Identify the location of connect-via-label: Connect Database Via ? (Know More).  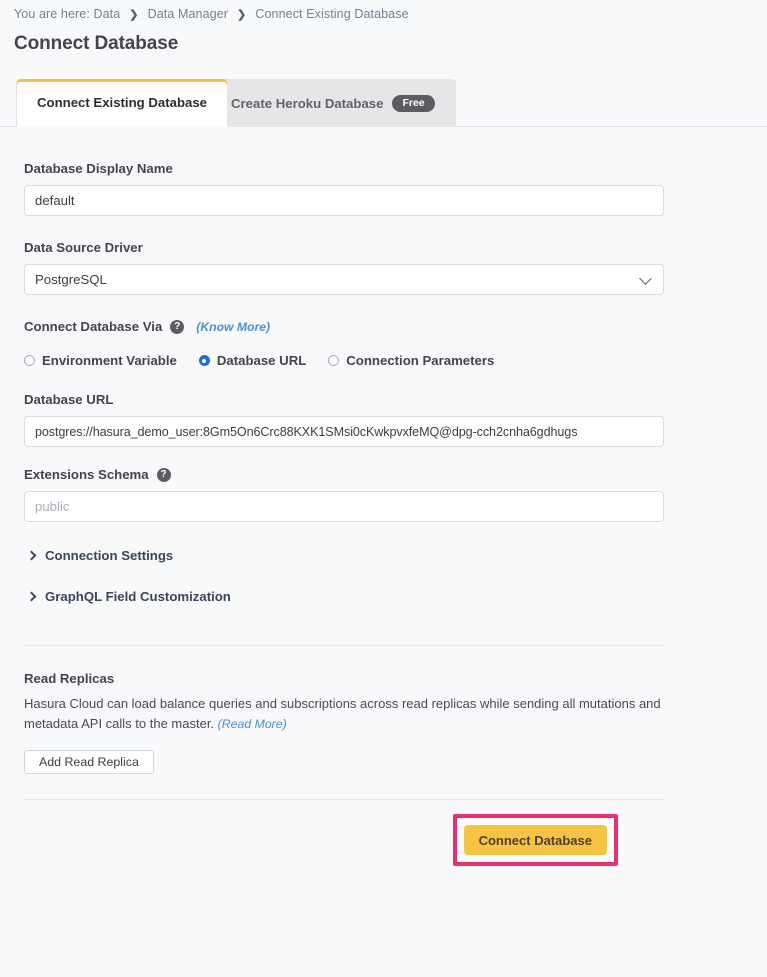
(357, 326).